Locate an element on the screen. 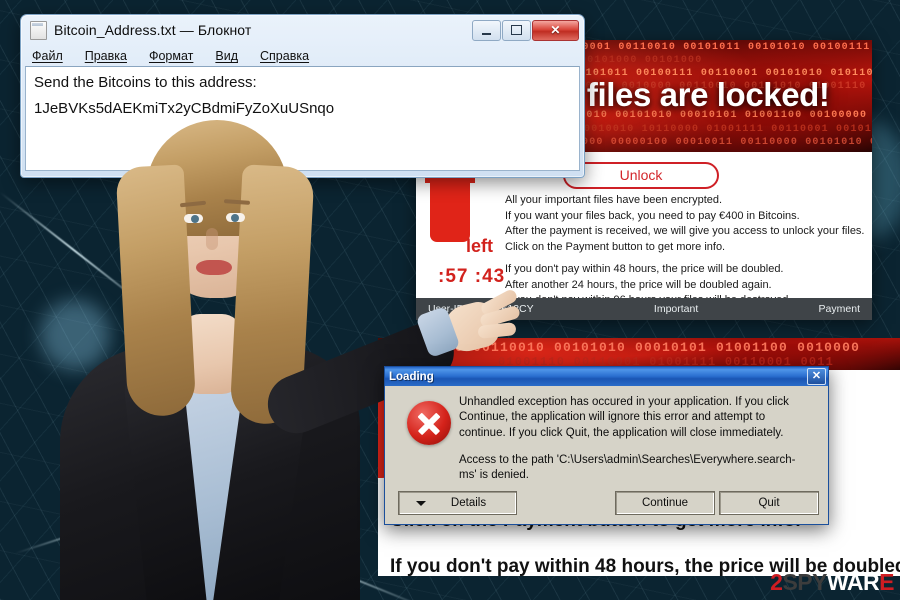 The width and height of the screenshot is (900, 600). watermark-2spyware: 2SPYWARE is located at coordinates (832, 582).